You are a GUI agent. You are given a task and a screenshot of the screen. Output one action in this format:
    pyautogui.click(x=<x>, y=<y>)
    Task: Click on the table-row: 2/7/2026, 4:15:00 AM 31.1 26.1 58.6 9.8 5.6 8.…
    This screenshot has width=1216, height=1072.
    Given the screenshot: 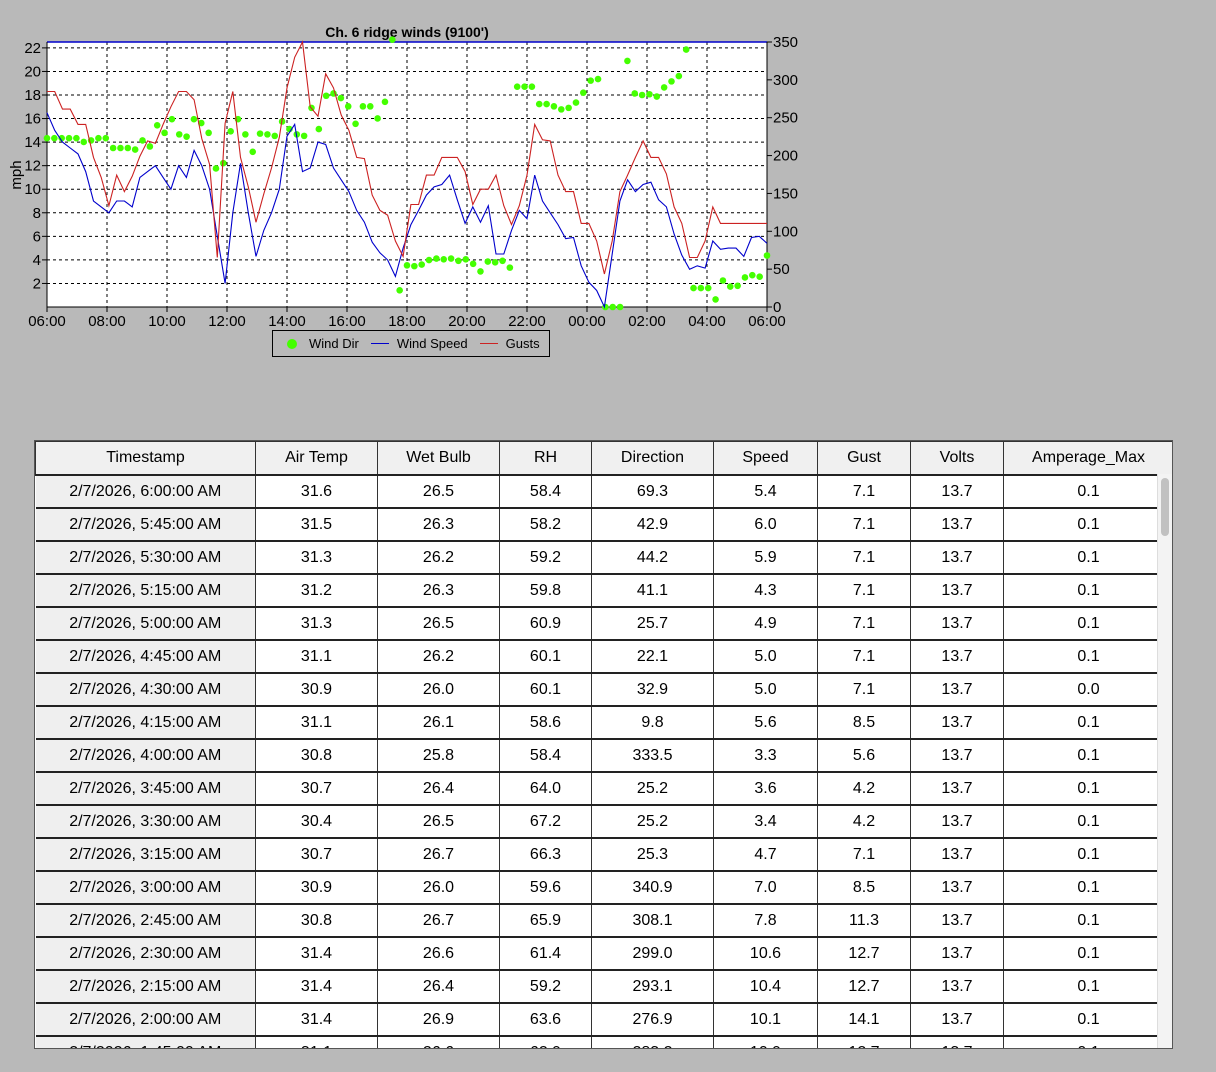 What is the action you would take?
    pyautogui.click(x=603, y=723)
    